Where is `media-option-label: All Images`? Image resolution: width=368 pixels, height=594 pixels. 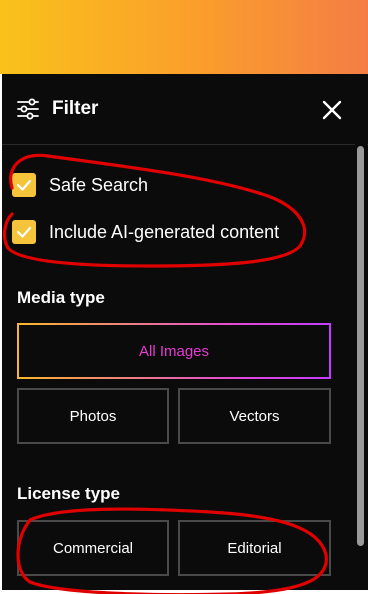
media-option-label: All Images is located at coordinates (174, 351).